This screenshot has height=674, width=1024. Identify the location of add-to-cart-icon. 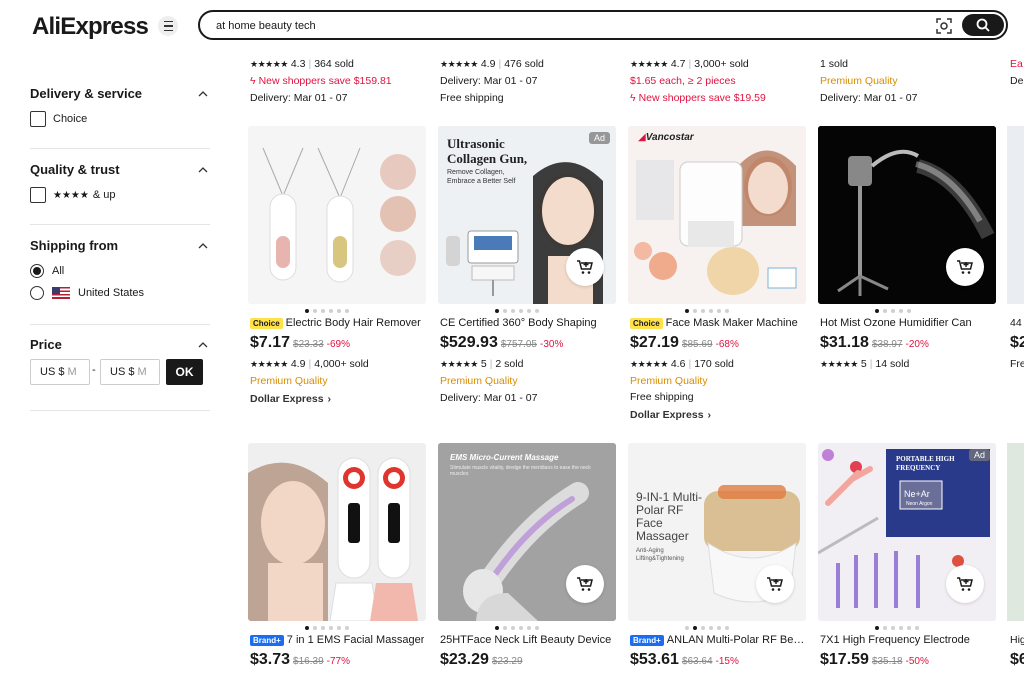
(965, 267).